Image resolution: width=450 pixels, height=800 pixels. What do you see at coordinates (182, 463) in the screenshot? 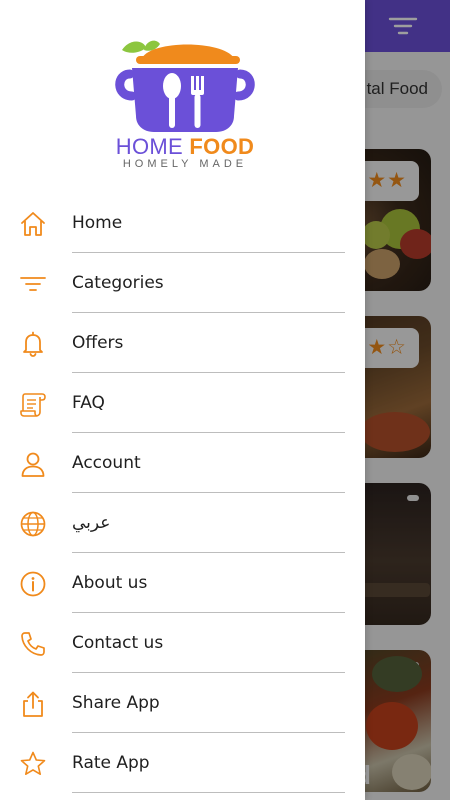
I see `menu-item-account: Account` at bounding box center [182, 463].